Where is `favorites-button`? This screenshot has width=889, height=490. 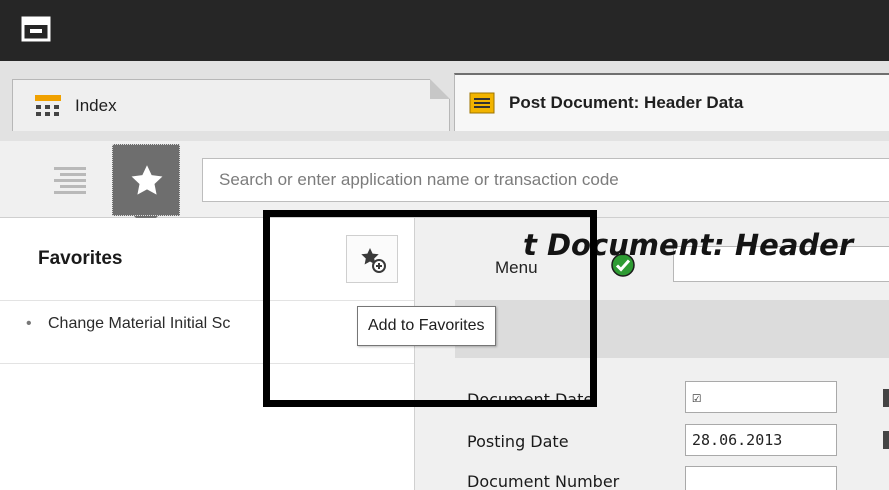
favorites-button is located at coordinates (146, 186).